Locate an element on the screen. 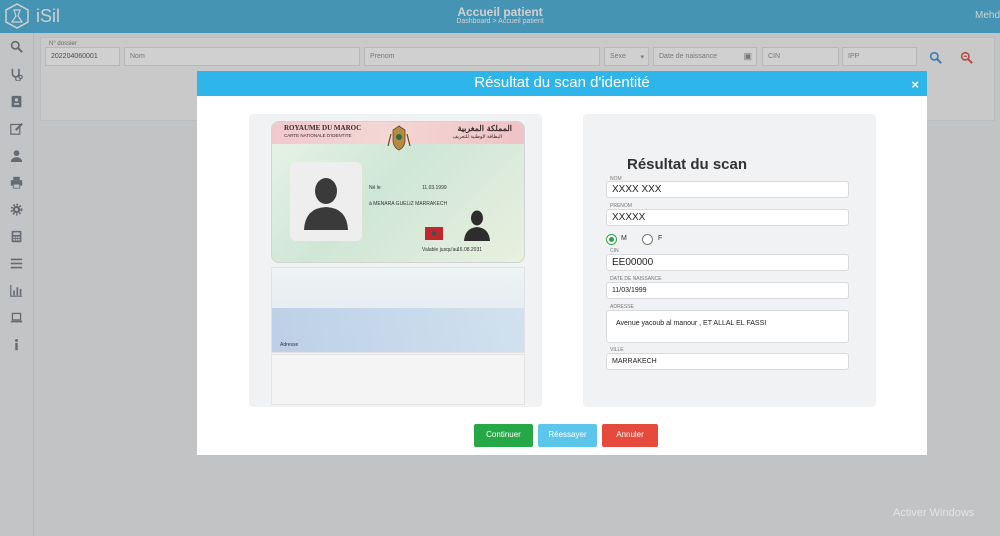  nom-field: XXXX XXX is located at coordinates (727, 189).